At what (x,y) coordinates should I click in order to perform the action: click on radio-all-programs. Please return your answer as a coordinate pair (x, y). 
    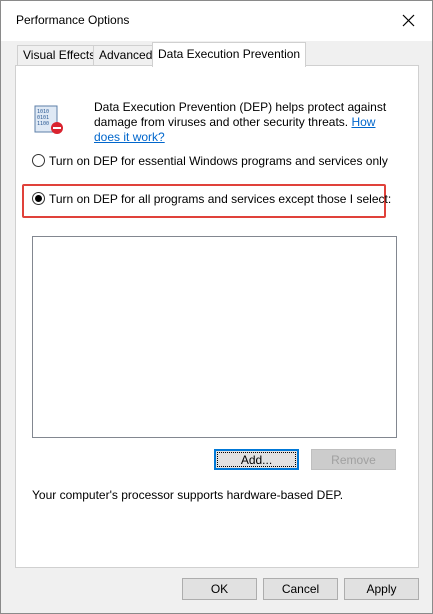
    Looking at the image, I should click on (38, 198).